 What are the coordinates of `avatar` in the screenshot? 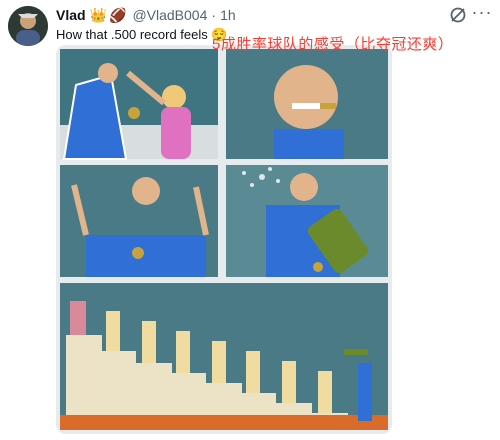 It's located at (28, 26).